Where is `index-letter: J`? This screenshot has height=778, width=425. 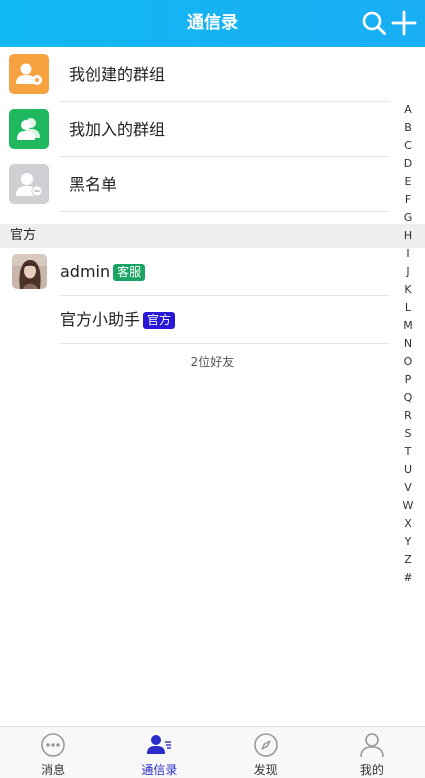
index-letter: J is located at coordinates (408, 272).